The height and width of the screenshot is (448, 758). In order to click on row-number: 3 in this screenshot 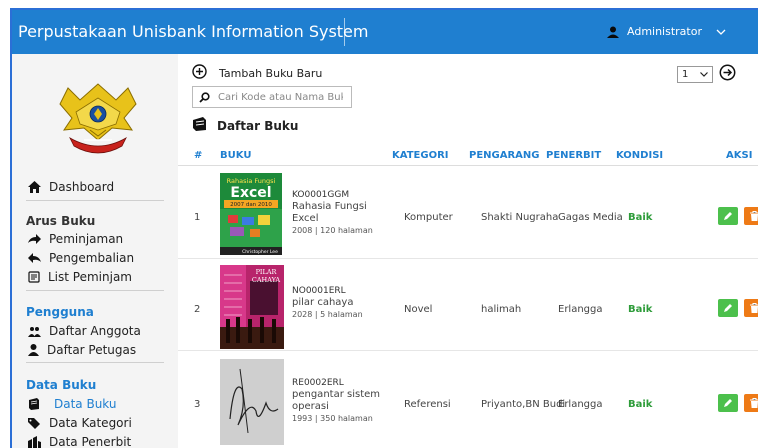, I will do `click(197, 404)`.